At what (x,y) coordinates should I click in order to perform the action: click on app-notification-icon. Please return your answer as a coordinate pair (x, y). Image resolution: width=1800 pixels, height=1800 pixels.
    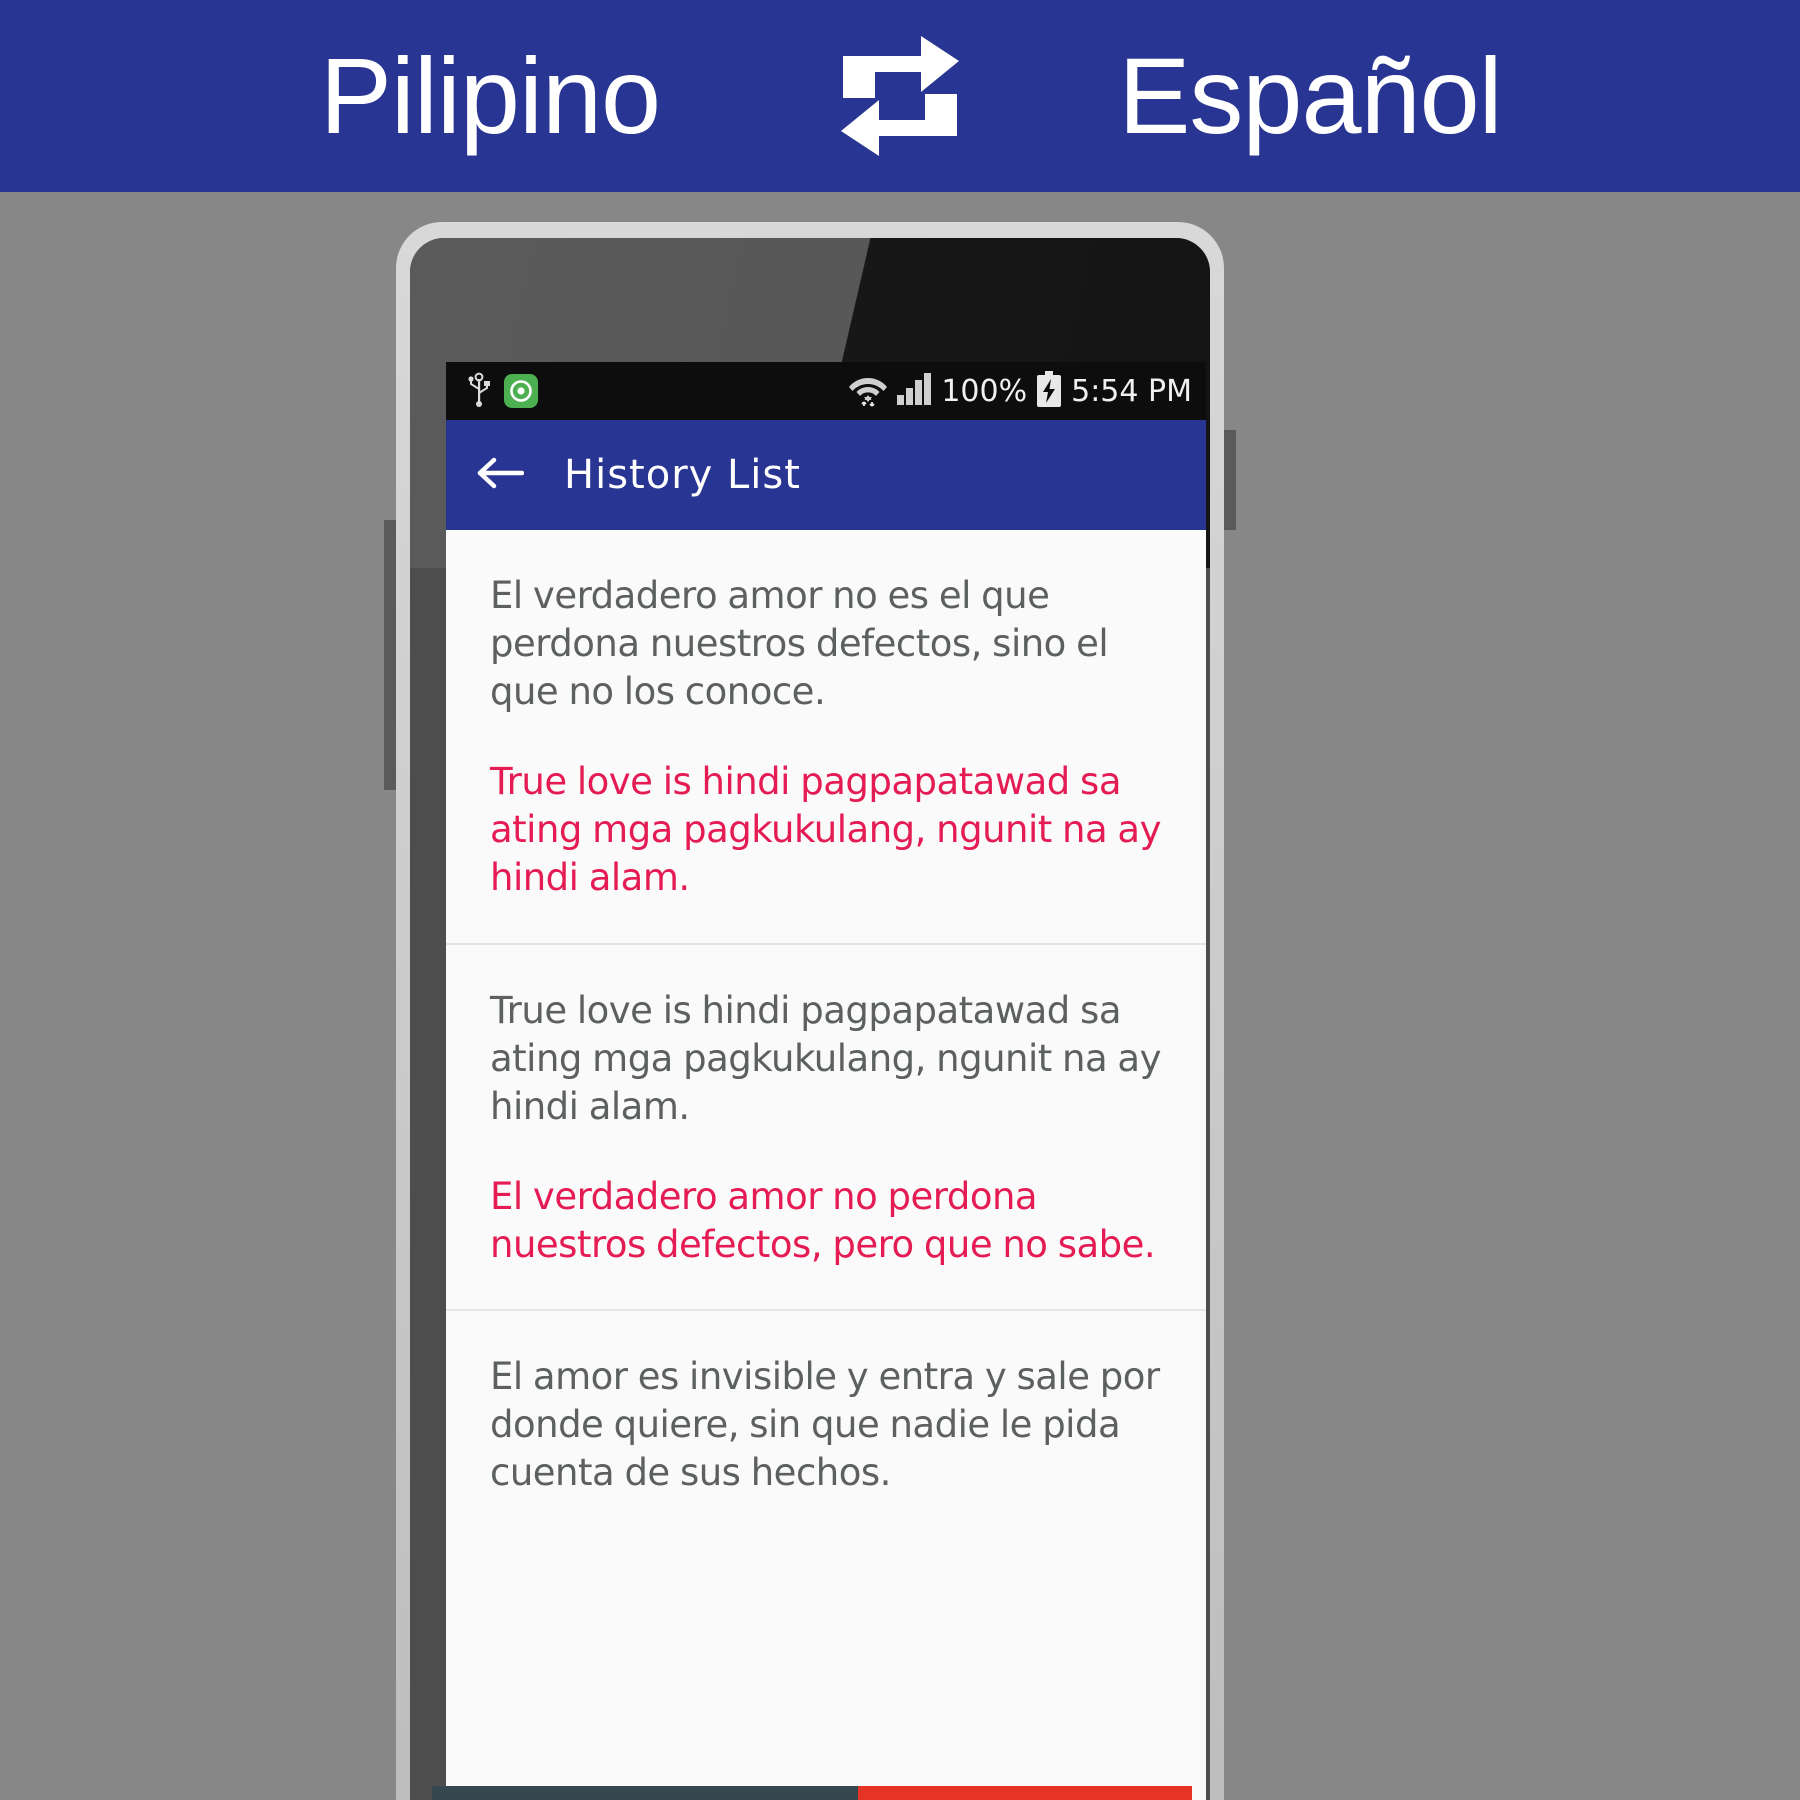
    Looking at the image, I should click on (521, 391).